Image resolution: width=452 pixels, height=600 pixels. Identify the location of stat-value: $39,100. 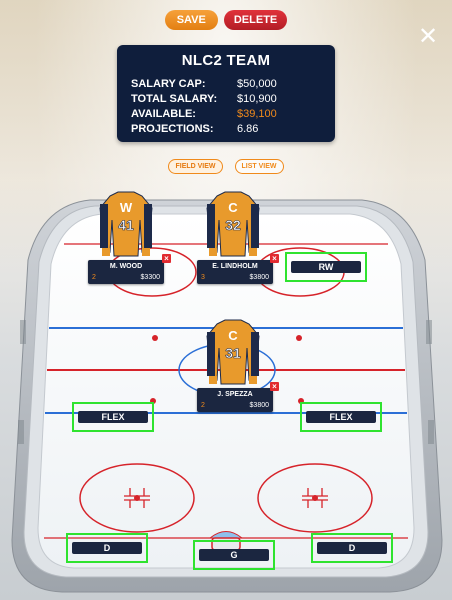
(257, 114).